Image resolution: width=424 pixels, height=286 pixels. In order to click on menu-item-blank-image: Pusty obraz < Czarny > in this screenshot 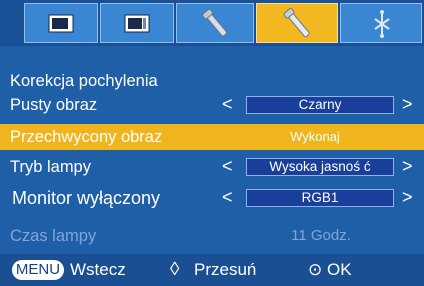, I will do `click(212, 105)`.